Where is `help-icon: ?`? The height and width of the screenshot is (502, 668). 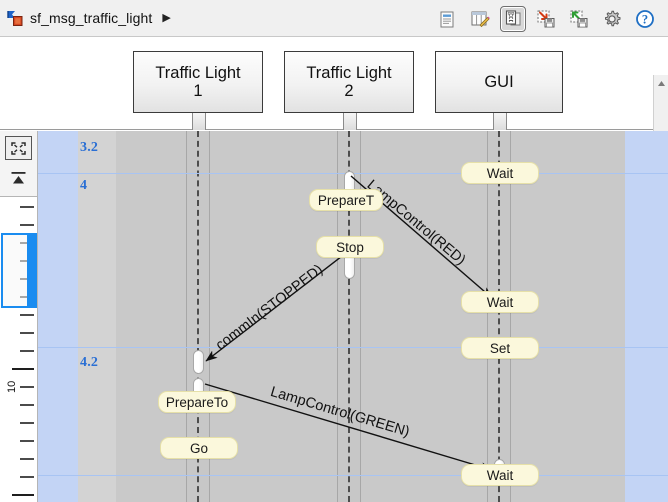 help-icon: ? is located at coordinates (645, 19).